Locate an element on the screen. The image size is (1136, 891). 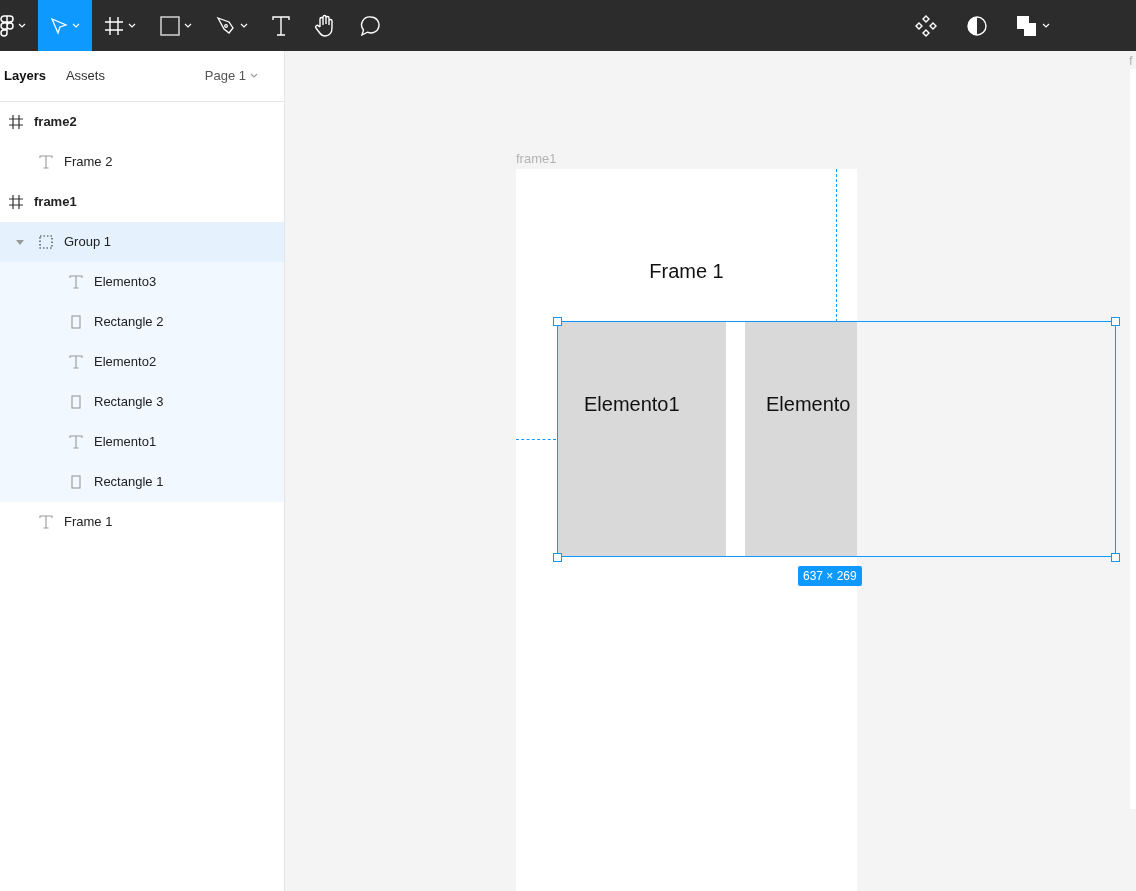
layer-name: Rectangle 3 is located at coordinates (129, 402).